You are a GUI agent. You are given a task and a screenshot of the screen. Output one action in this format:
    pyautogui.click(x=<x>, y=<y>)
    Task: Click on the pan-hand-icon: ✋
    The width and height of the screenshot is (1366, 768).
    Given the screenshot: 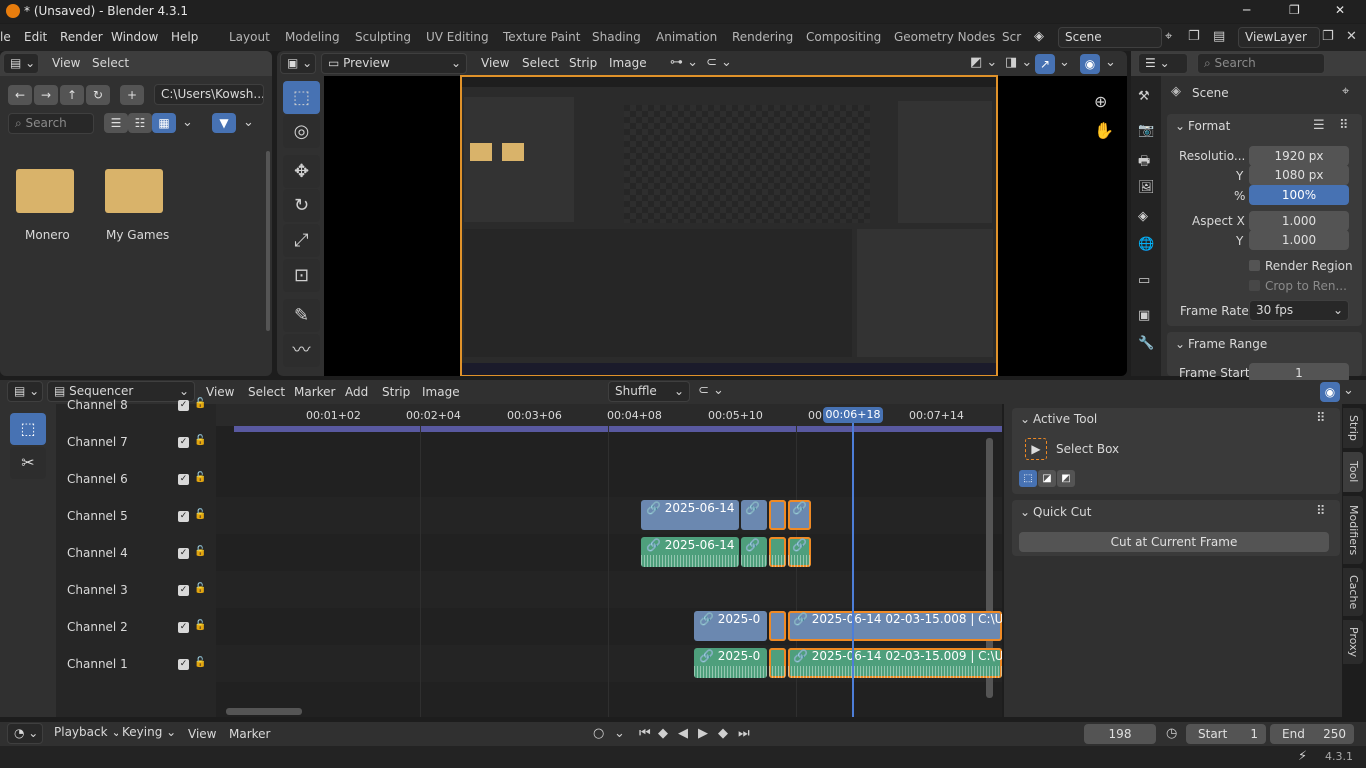 What is the action you would take?
    pyautogui.click(x=1104, y=130)
    